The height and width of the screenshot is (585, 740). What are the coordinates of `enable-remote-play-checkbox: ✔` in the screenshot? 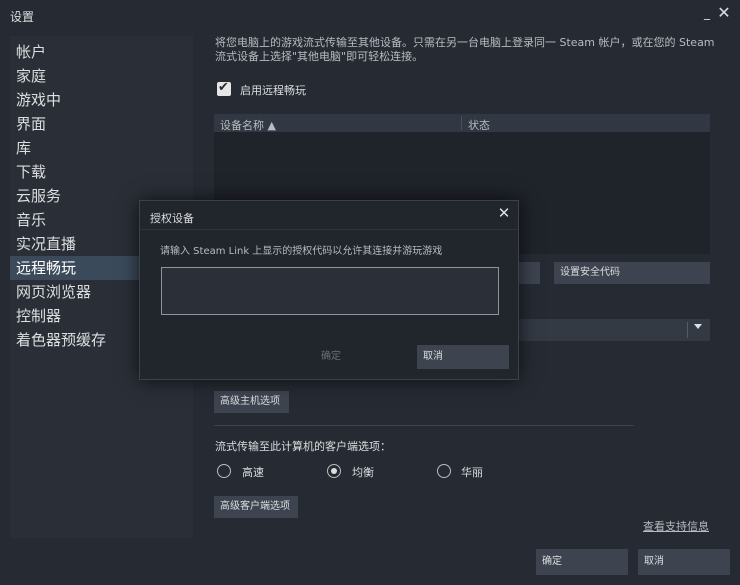 It's located at (224, 88).